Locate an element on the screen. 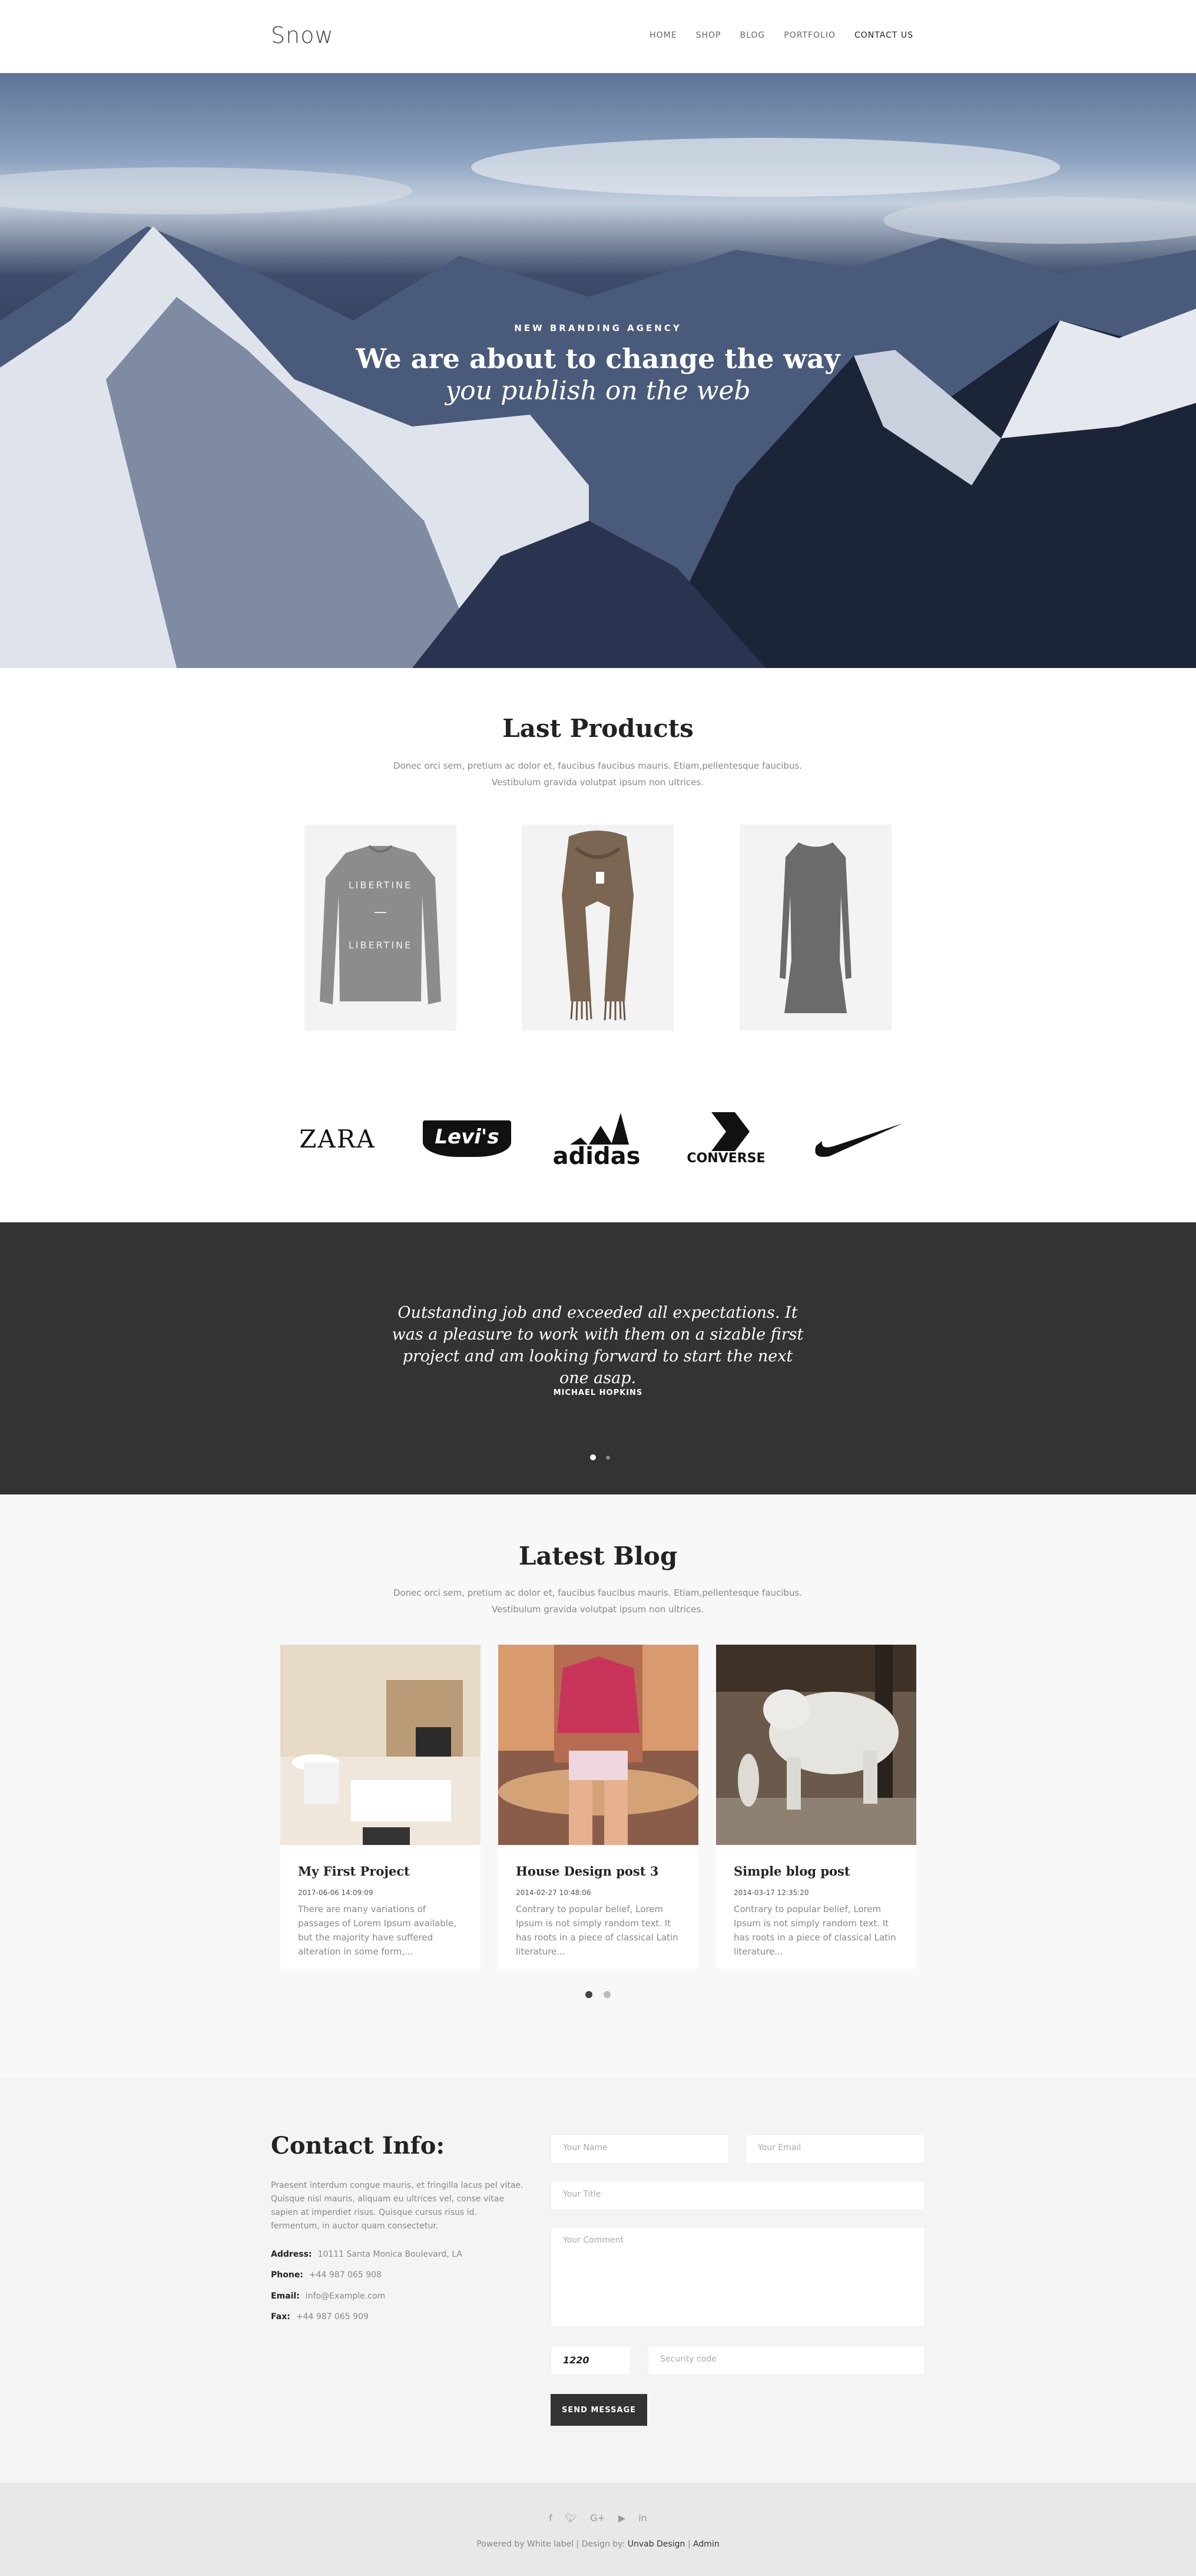  testimonial-dot is located at coordinates (608, 1458).